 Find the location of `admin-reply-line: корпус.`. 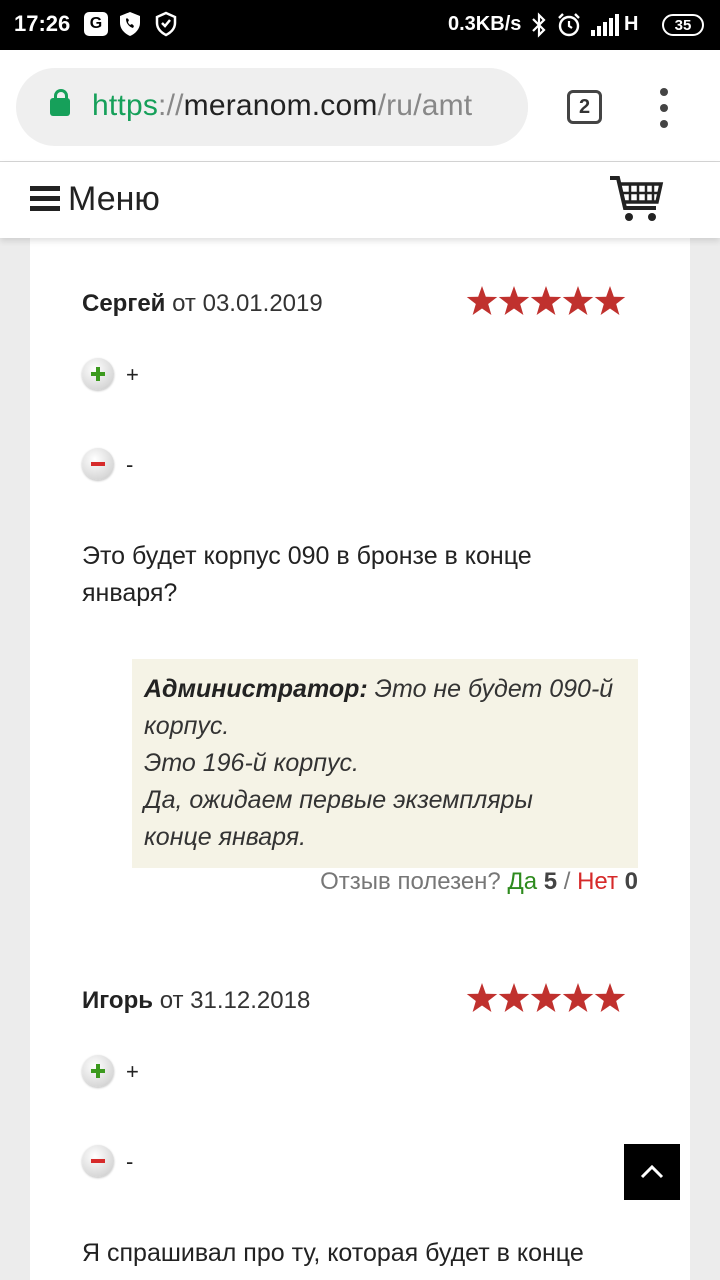

admin-reply-line: корпус. is located at coordinates (187, 726).